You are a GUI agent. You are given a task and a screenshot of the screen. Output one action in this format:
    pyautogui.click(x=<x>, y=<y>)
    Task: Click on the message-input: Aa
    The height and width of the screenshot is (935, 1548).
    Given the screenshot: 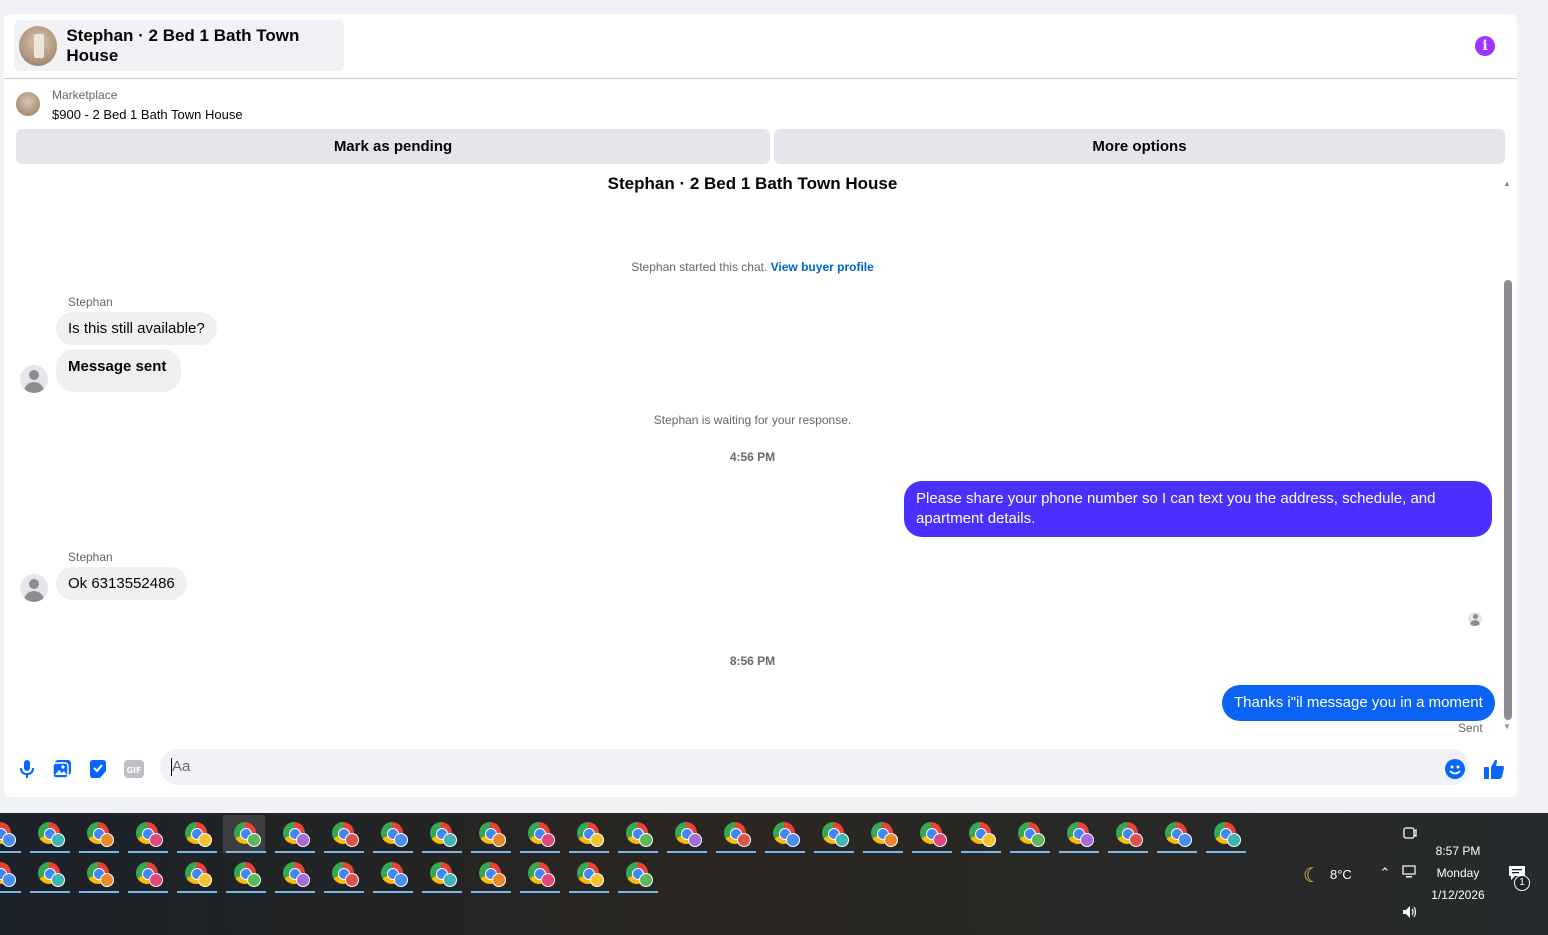 What is the action you would take?
    pyautogui.click(x=815, y=767)
    